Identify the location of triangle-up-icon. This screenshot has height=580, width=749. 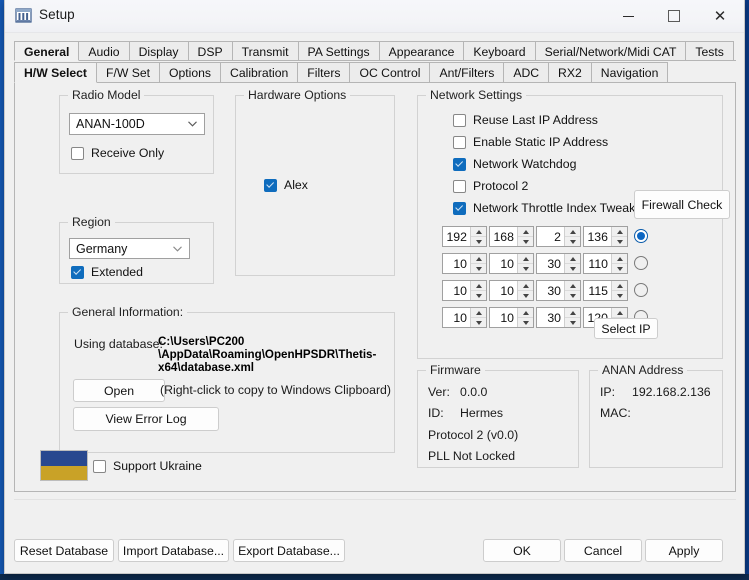
(572, 258).